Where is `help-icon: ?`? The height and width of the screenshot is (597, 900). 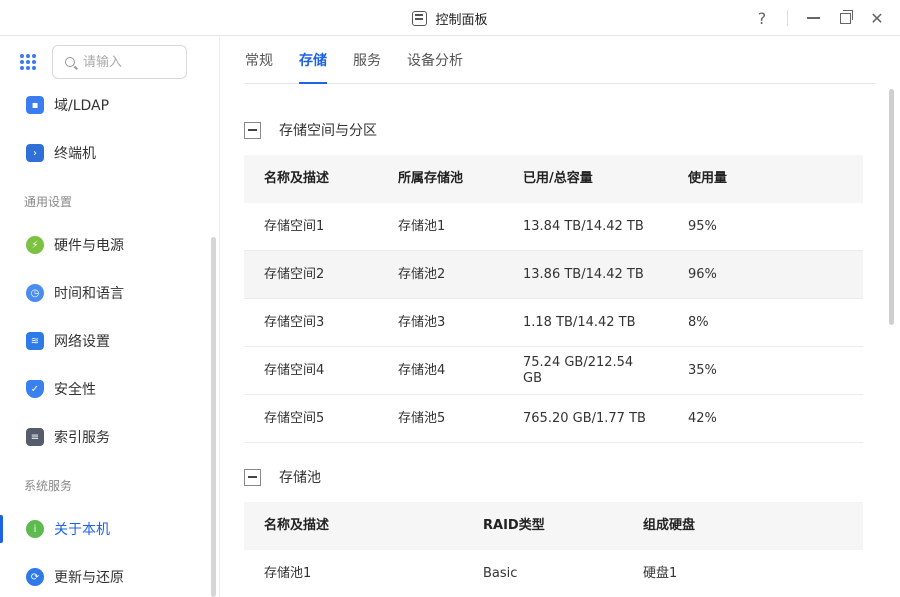 help-icon: ? is located at coordinates (762, 18).